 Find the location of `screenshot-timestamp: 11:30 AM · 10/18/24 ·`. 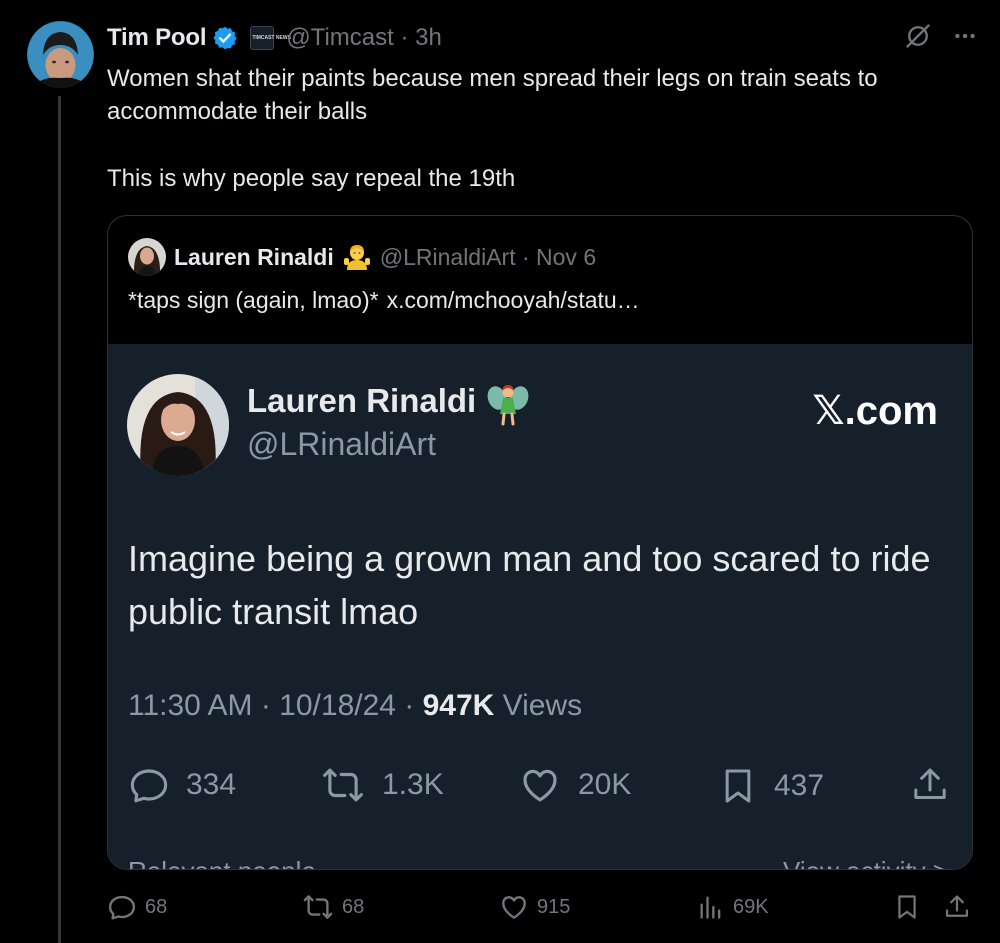

screenshot-timestamp: 11:30 AM · 10/18/24 · is located at coordinates (275, 705).